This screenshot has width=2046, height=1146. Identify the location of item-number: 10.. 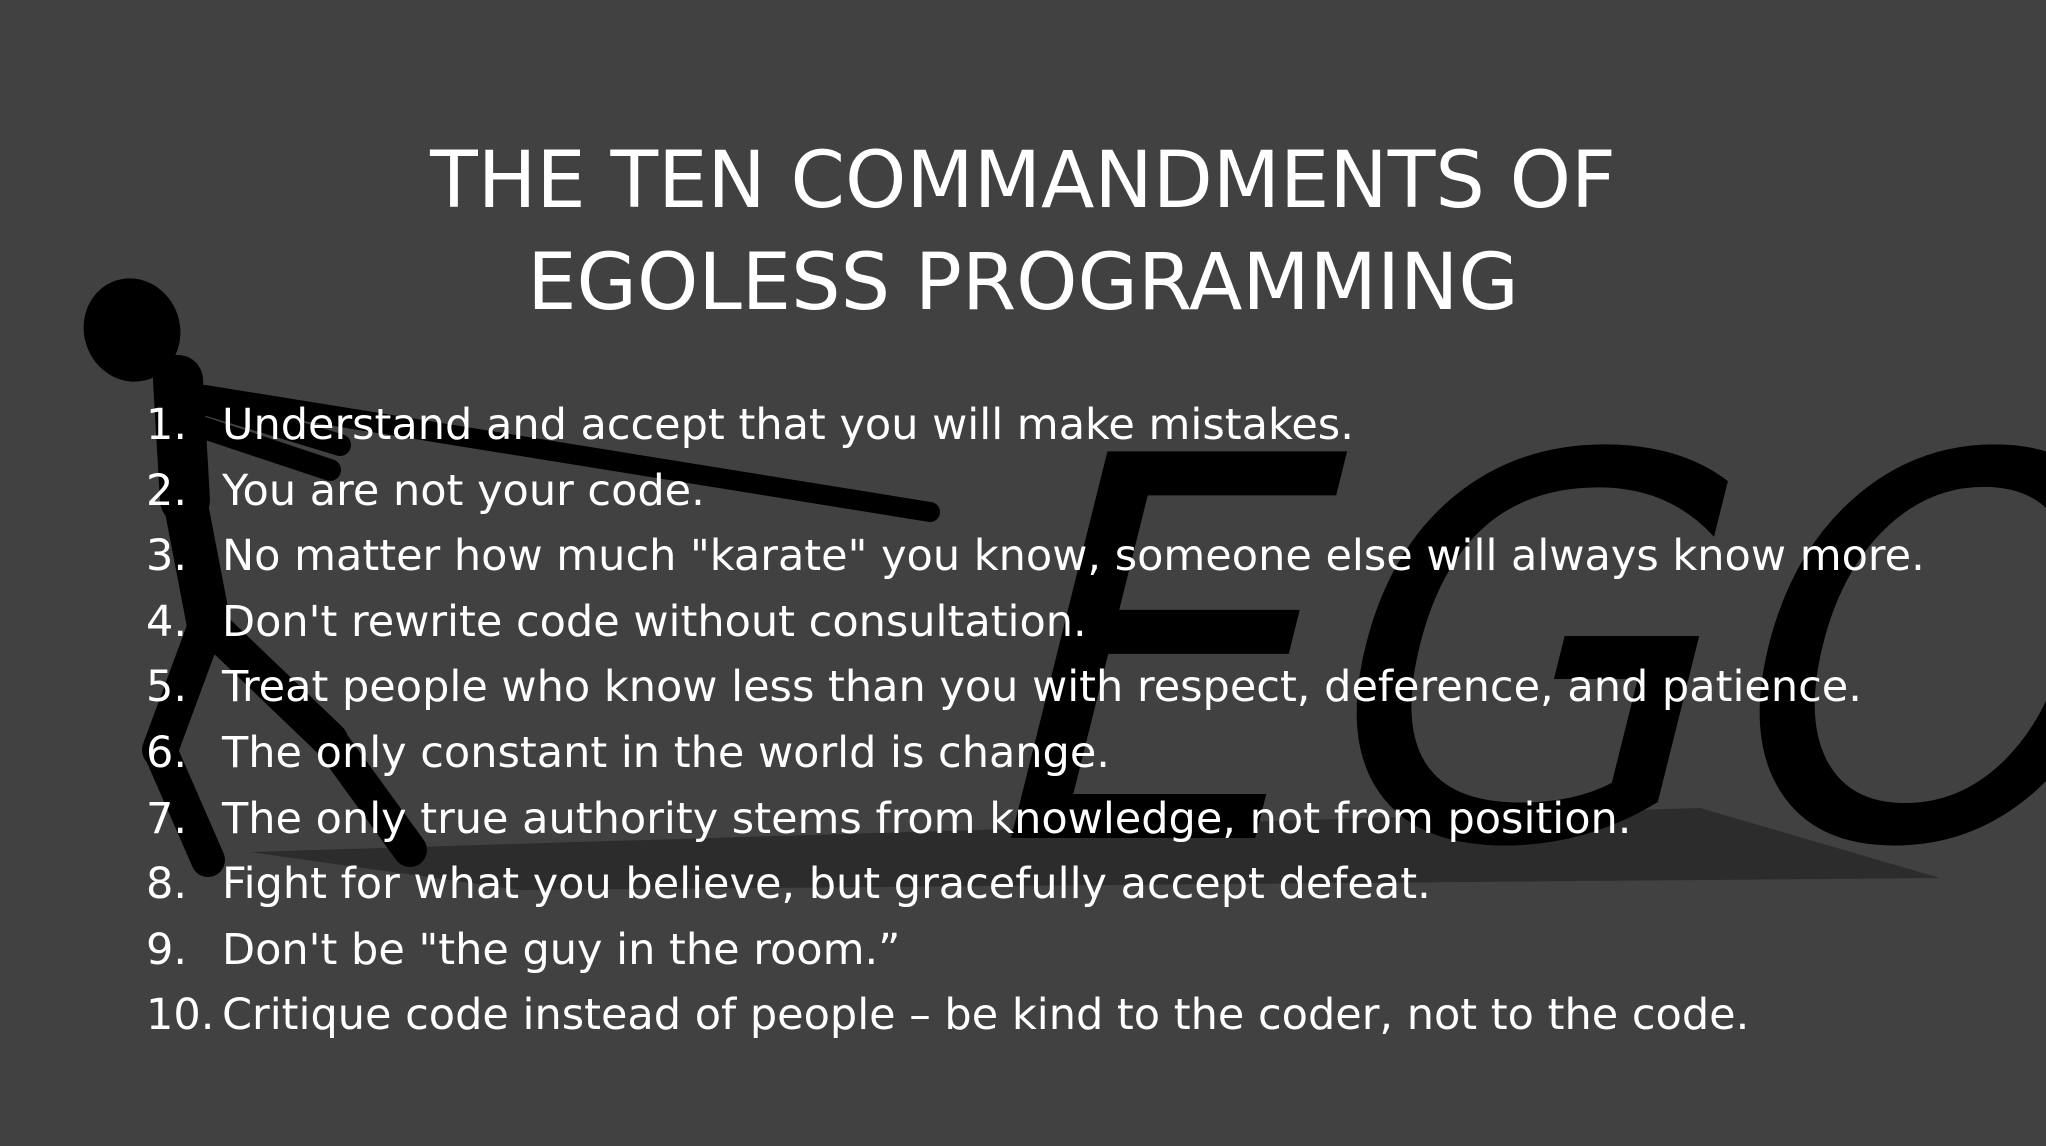
(180, 1015).